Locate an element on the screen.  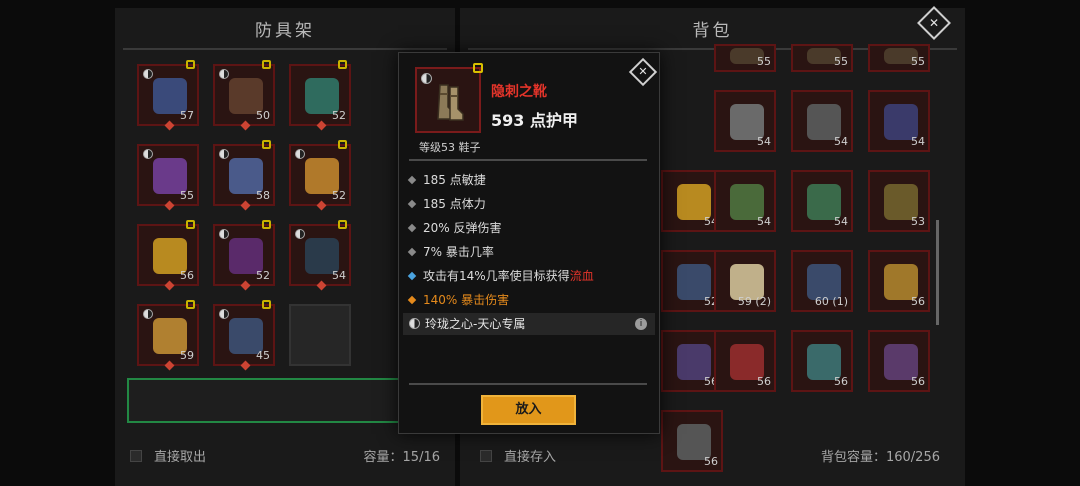
stat-crit-chance: 7% 暴击几率 is located at coordinates (450, 252).